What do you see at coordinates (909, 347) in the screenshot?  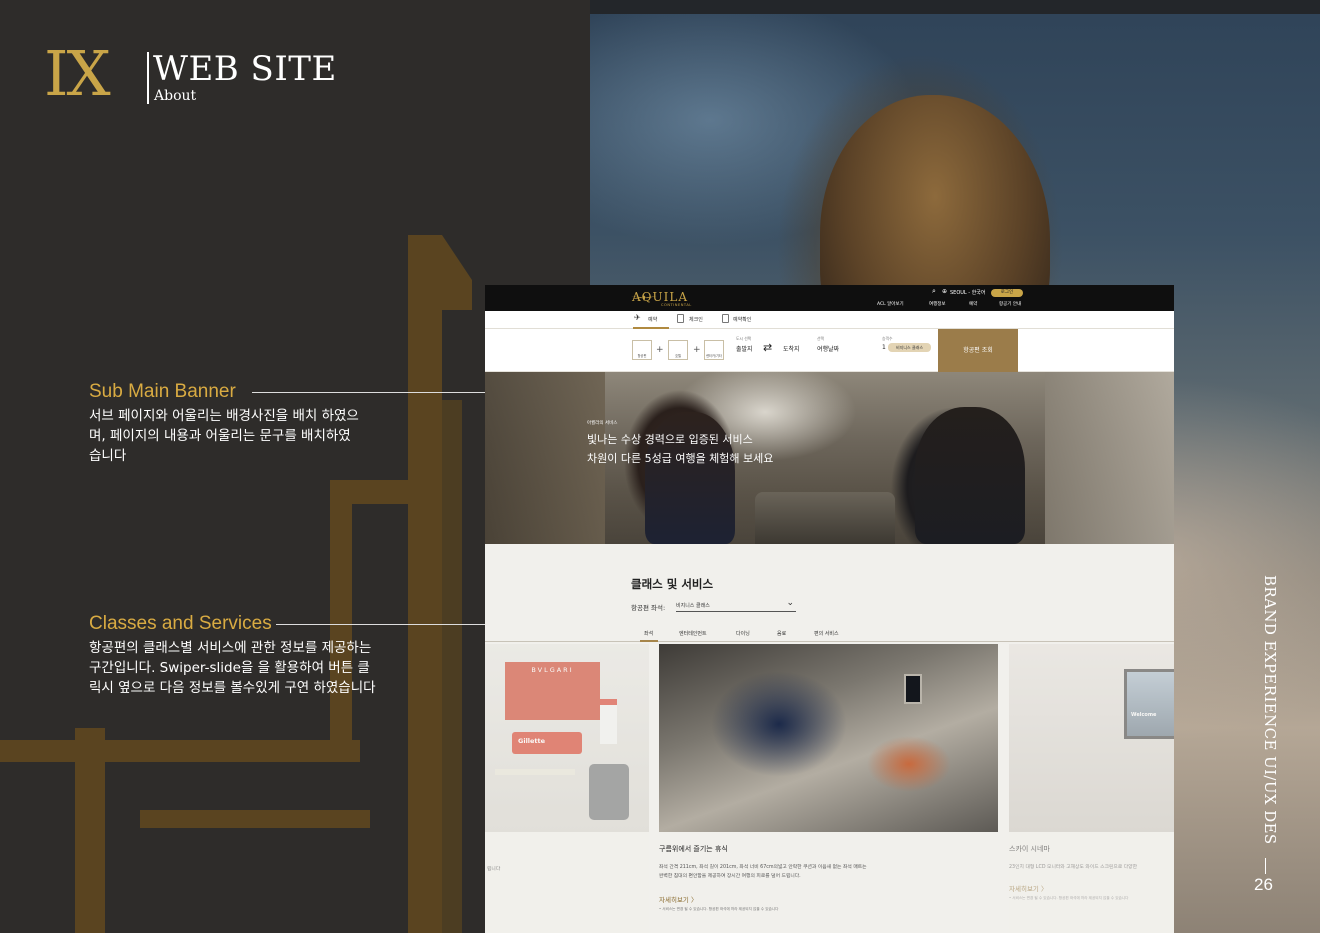 I see `class-badge: 비지니스 클래스` at bounding box center [909, 347].